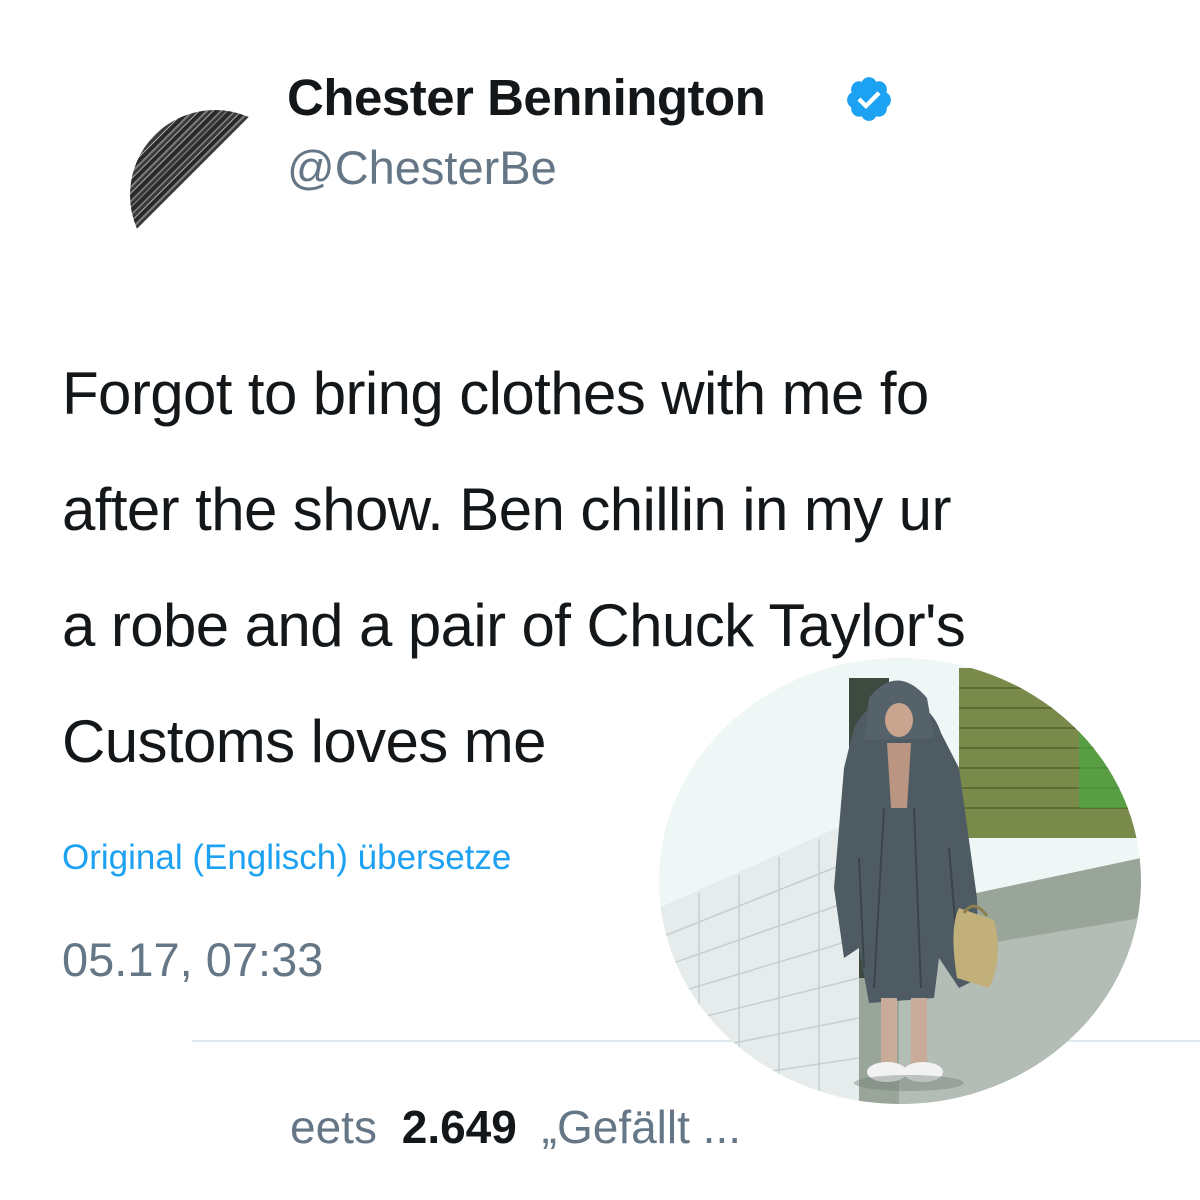 The image size is (1200, 1200). What do you see at coordinates (459, 1127) in the screenshot?
I see `likes-count: 2.649` at bounding box center [459, 1127].